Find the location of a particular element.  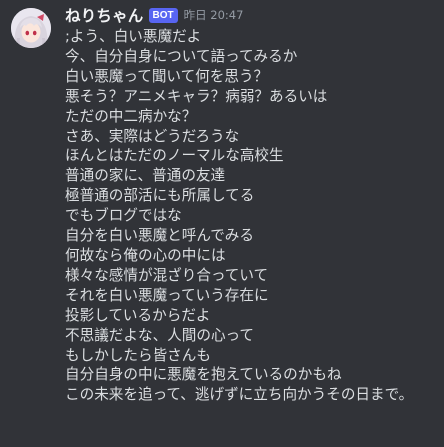

message-line: この未来を追って、逃げずに立ち向かうその日まで。 is located at coordinates (239, 395).